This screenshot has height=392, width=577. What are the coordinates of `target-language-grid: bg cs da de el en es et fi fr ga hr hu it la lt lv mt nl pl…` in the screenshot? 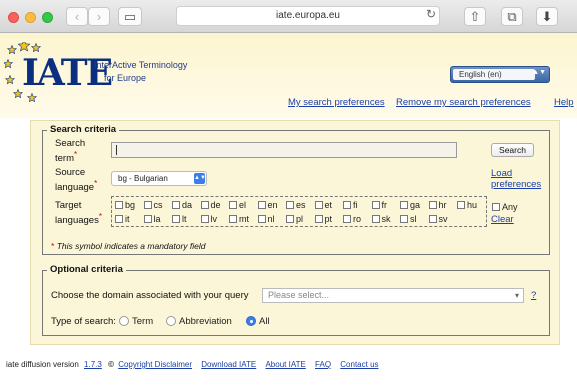 It's located at (299, 211).